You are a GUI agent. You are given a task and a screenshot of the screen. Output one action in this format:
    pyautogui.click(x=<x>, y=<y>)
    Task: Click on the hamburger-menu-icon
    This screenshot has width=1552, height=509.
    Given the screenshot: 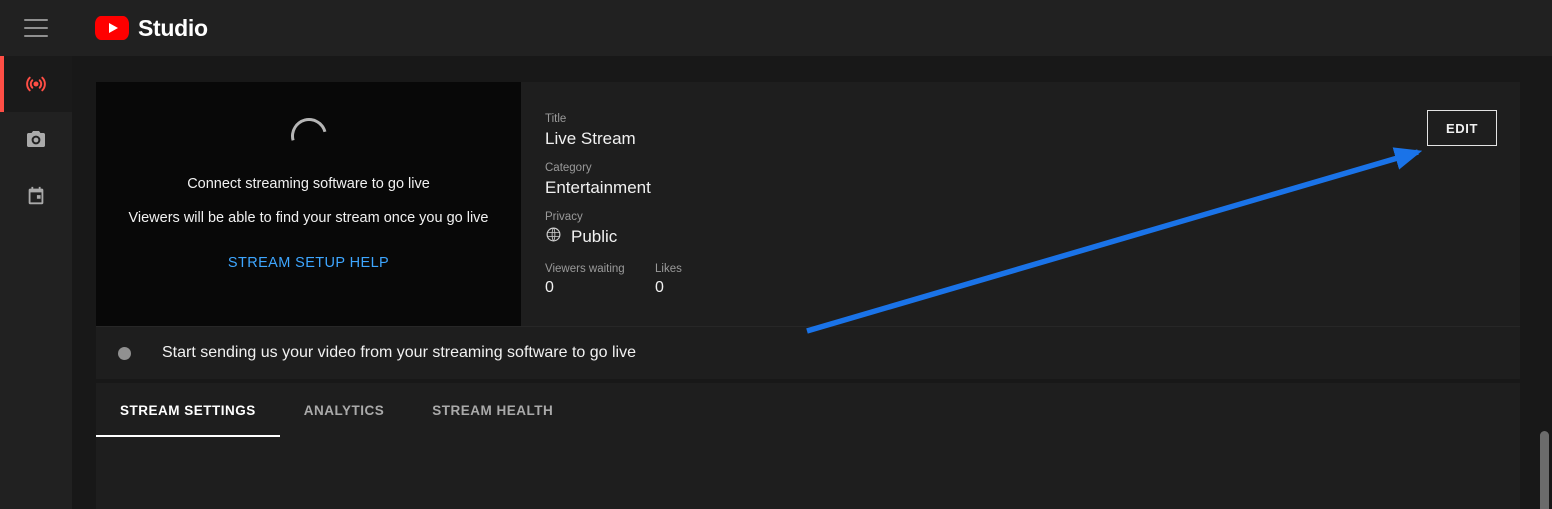 What is the action you would take?
    pyautogui.click(x=36, y=28)
    